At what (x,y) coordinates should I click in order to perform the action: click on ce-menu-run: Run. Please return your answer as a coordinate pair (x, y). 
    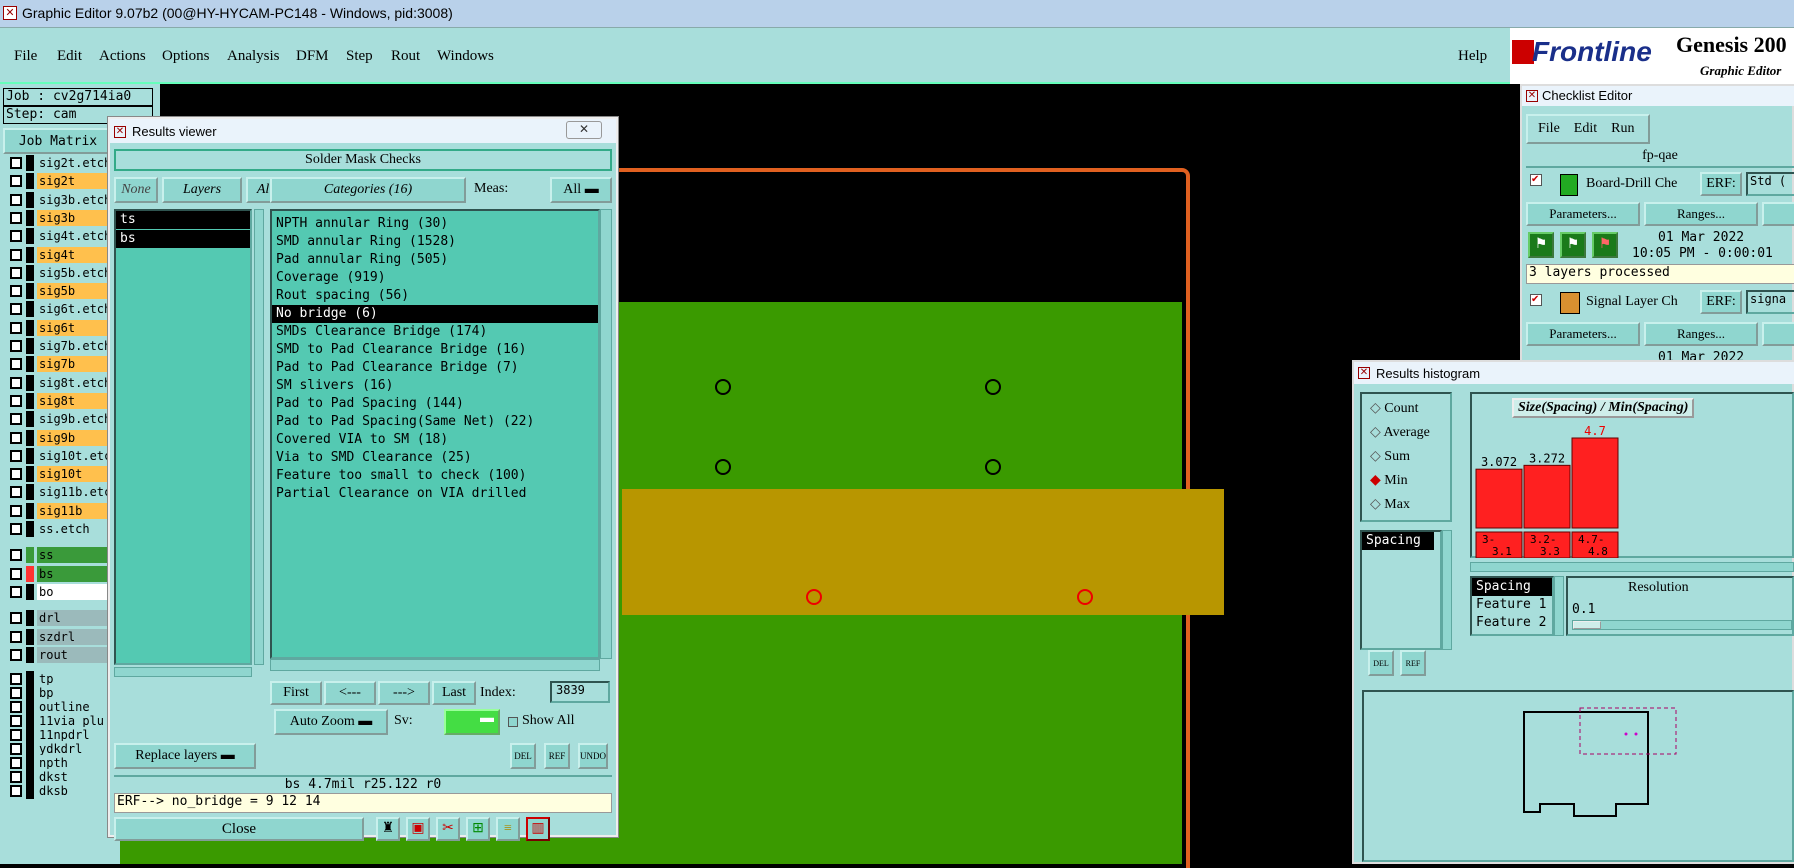
    Looking at the image, I should click on (1622, 129).